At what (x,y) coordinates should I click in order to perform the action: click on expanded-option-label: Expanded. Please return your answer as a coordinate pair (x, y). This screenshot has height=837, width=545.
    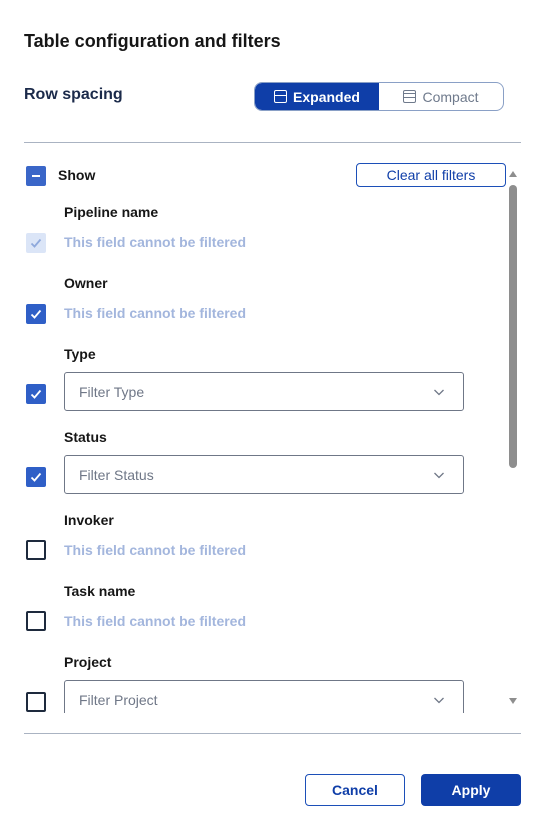
    Looking at the image, I should click on (326, 96).